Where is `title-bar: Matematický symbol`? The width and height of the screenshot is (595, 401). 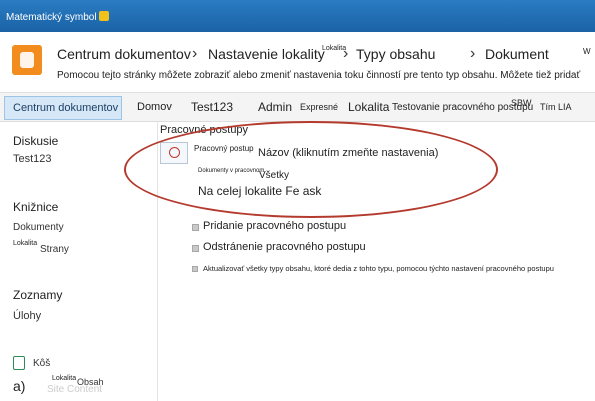
title-bar: Matematický symbol is located at coordinates (297, 16).